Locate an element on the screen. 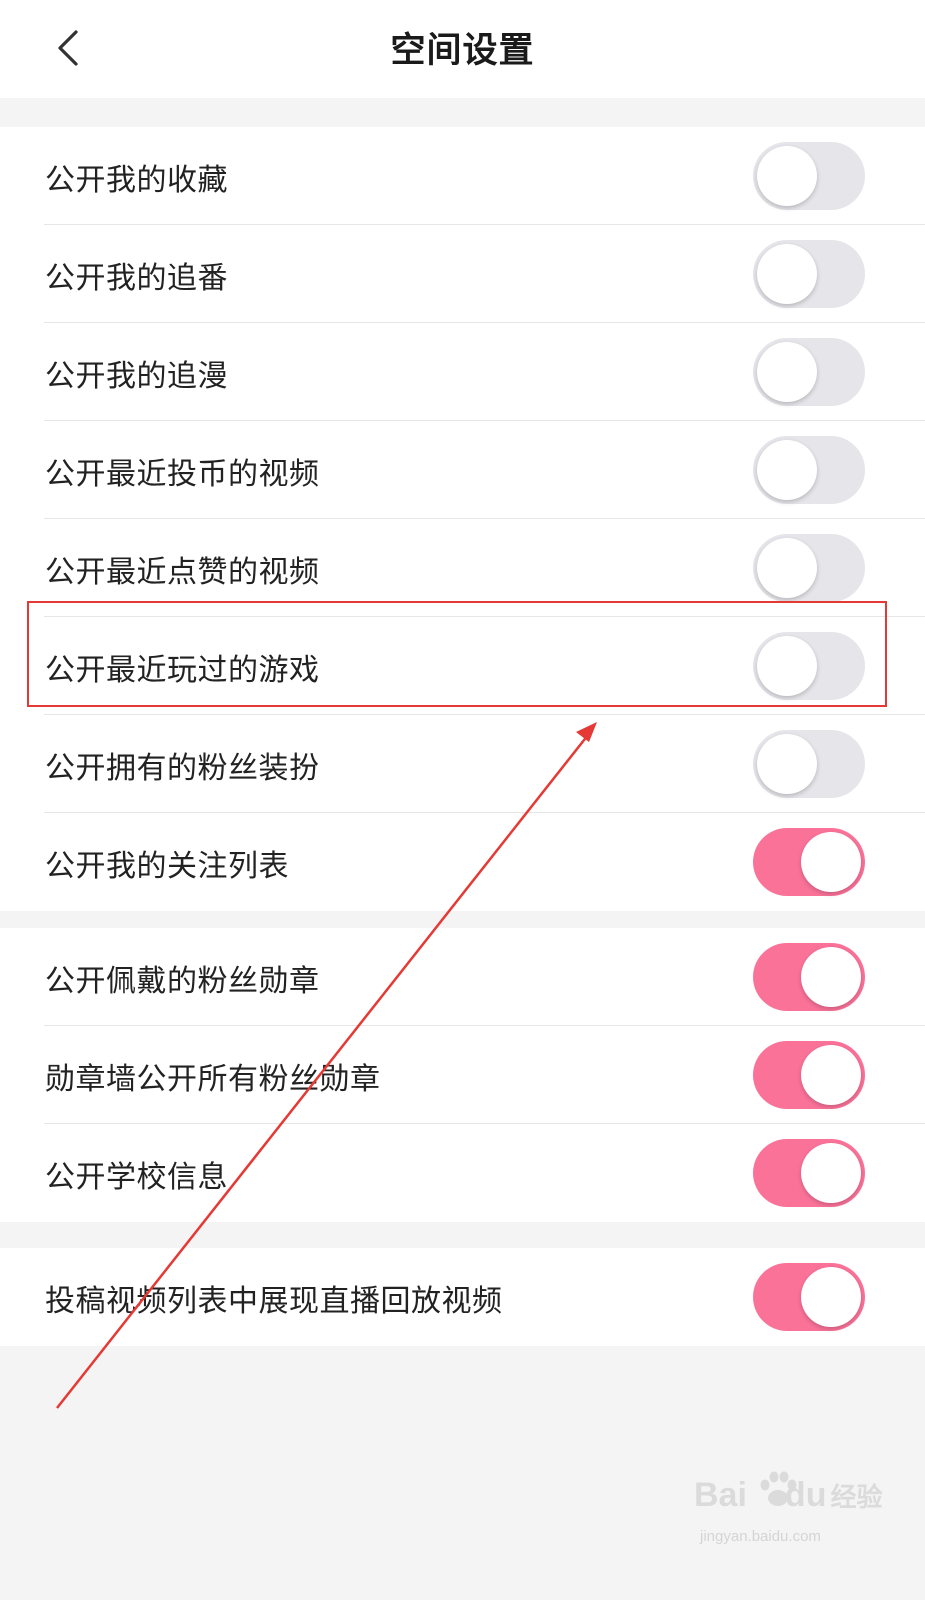 This screenshot has height=1600, width=925. setting-row: 公开我的追漫 is located at coordinates (462, 372).